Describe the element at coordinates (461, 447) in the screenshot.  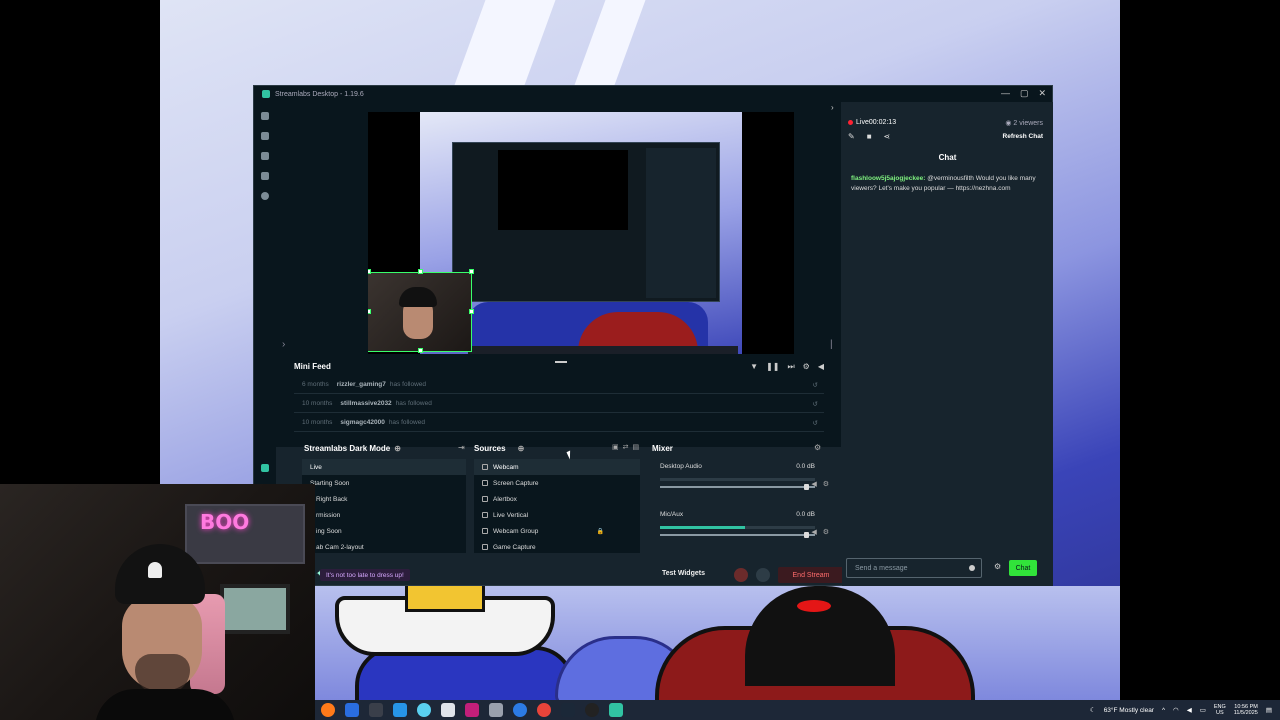
I see `scene-transition-icon: ⇥` at that location.